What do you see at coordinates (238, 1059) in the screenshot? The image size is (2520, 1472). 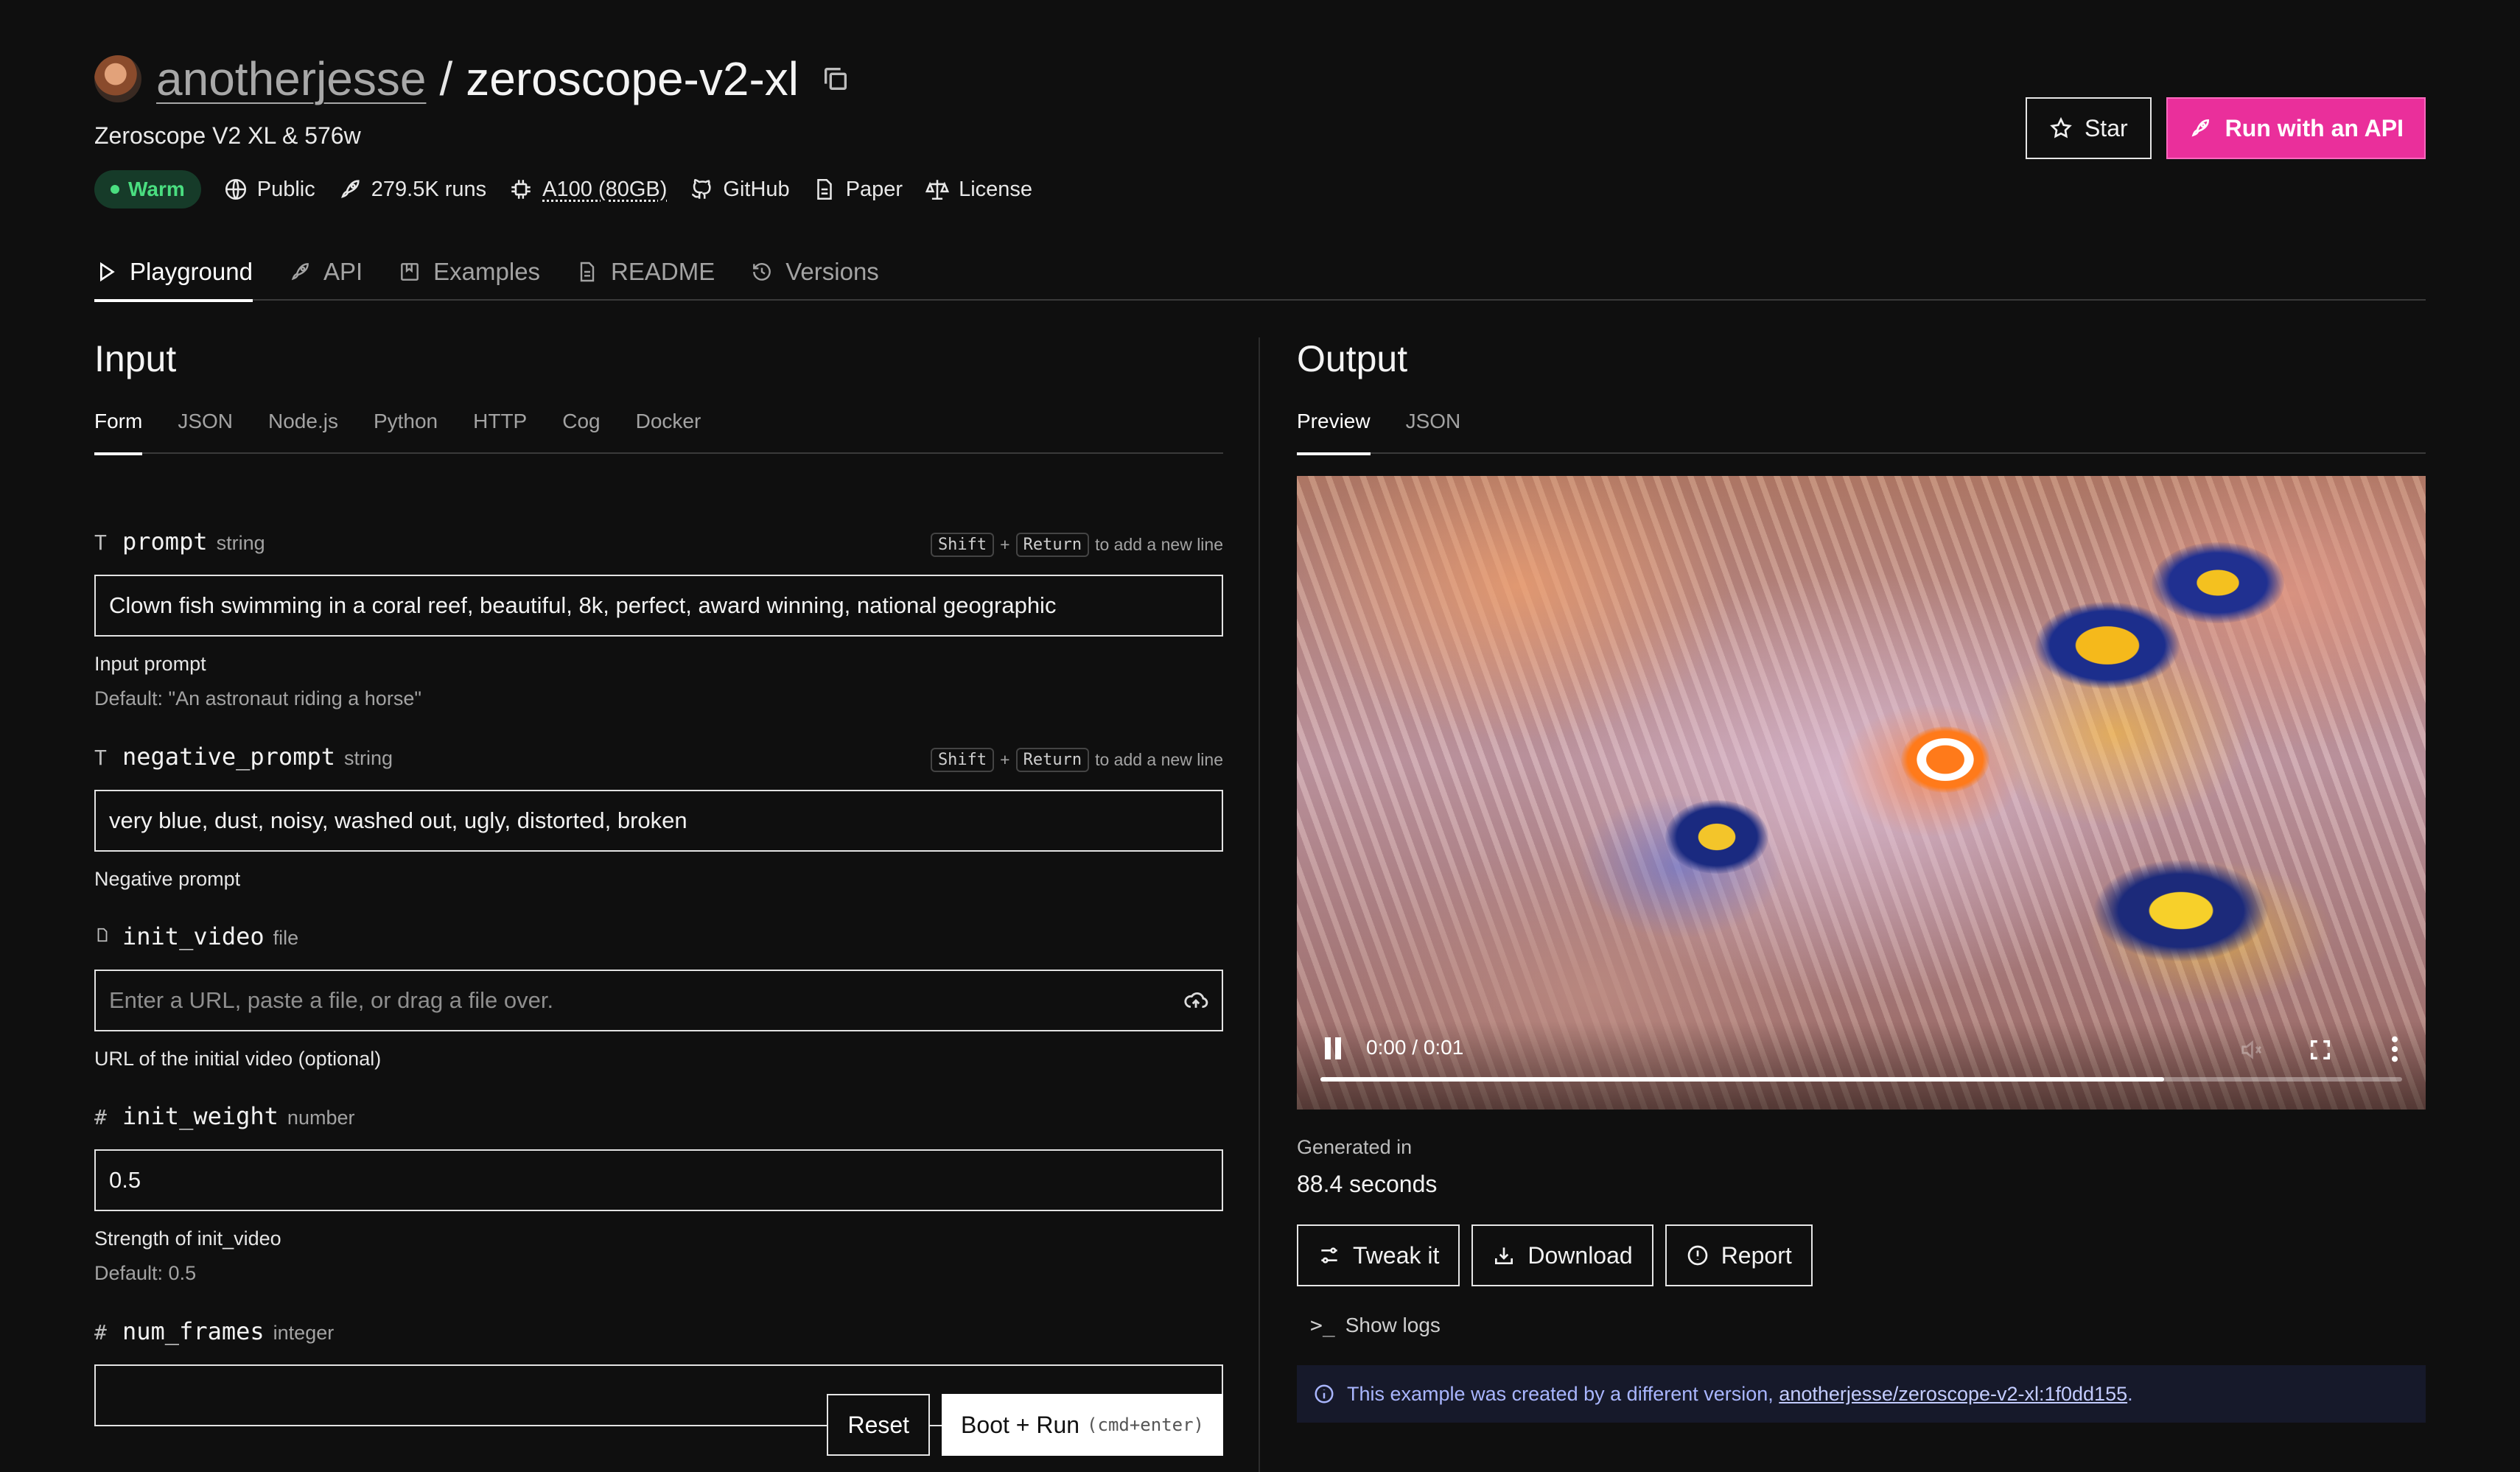 I see `init-video-description: URL of the initial video (optional)` at bounding box center [238, 1059].